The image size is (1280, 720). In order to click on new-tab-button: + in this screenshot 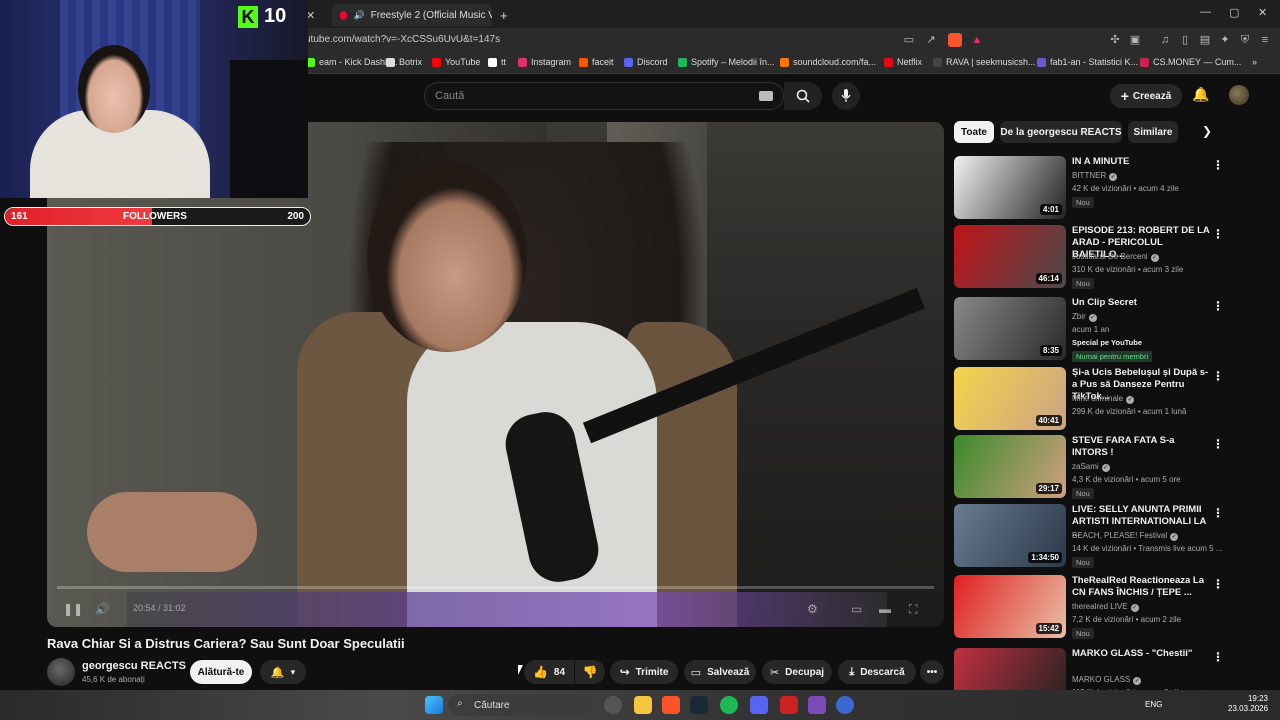, I will do `click(504, 15)`.